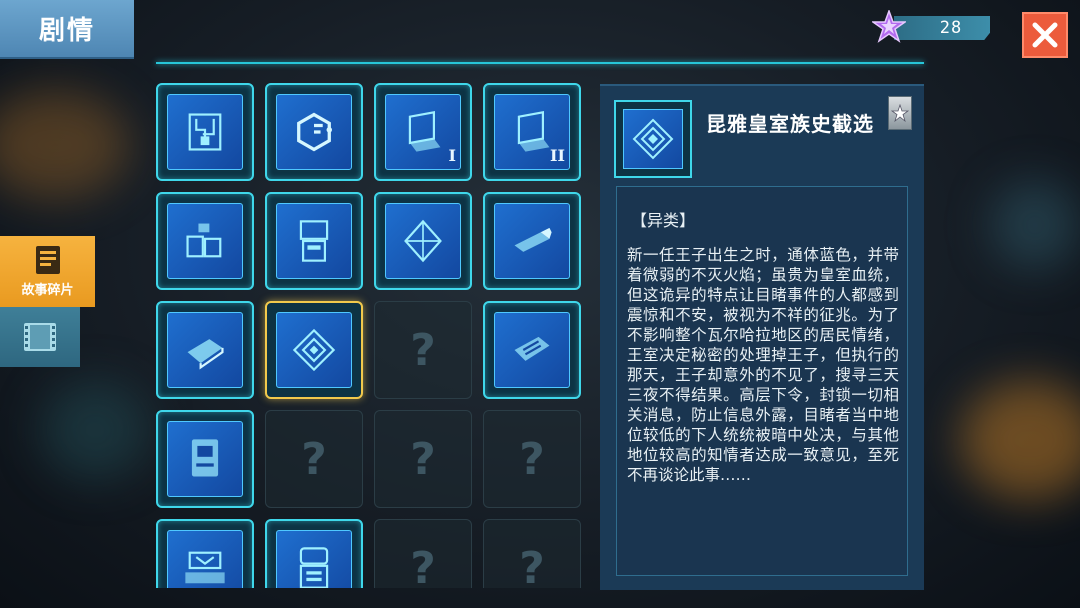  I want to click on document-icon, so click(47, 260).